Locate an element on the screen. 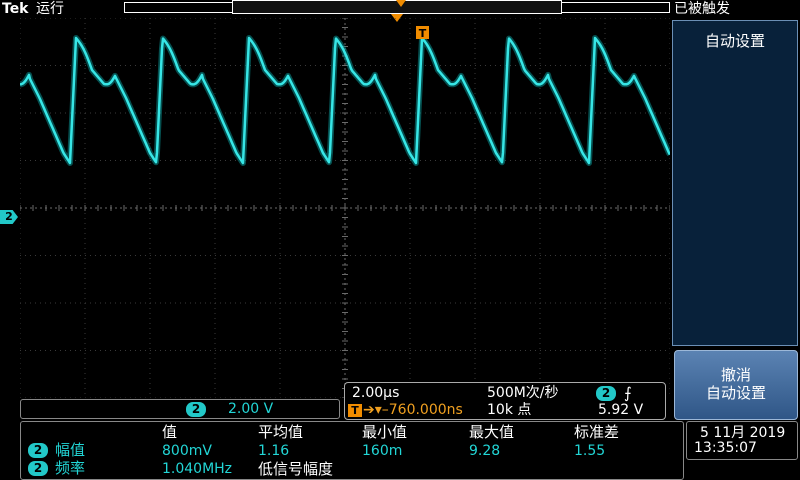 The image size is (800, 480). meas-row-1-name: 幅值 is located at coordinates (70, 450).